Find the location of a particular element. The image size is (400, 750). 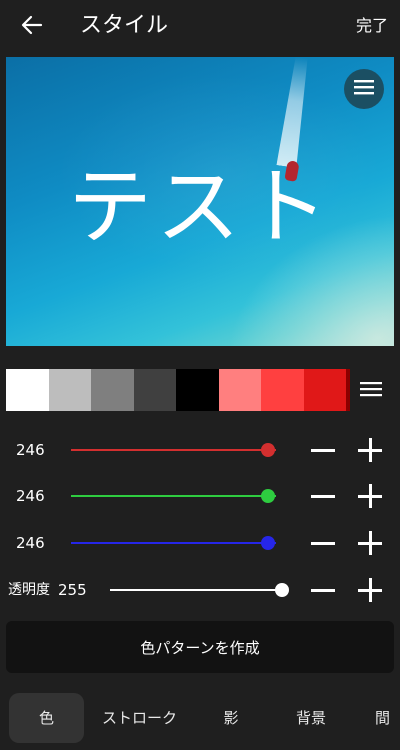

opacity-slider-thumb is located at coordinates (282, 590).